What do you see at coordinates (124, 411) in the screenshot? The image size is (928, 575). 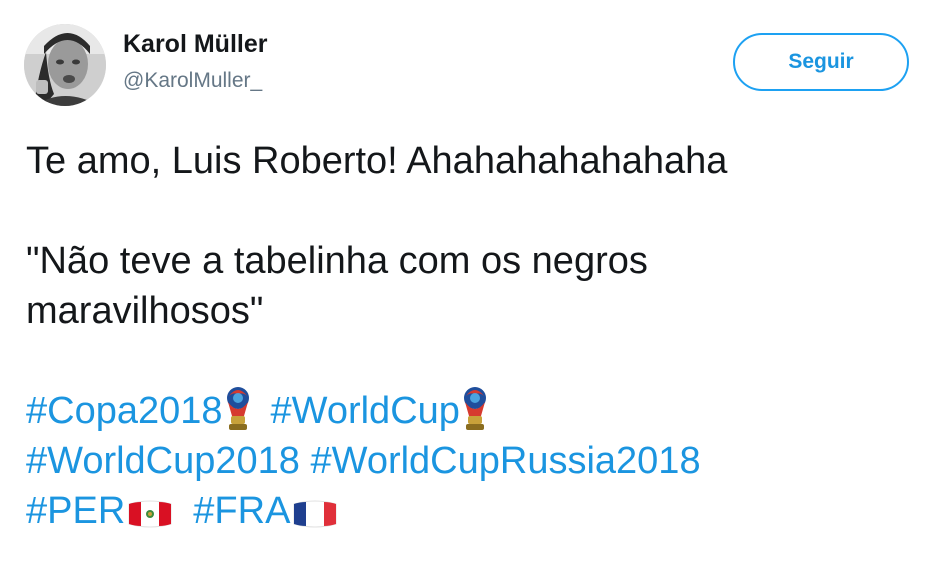 I see `hashtag-copa2018: #Copa2018` at bounding box center [124, 411].